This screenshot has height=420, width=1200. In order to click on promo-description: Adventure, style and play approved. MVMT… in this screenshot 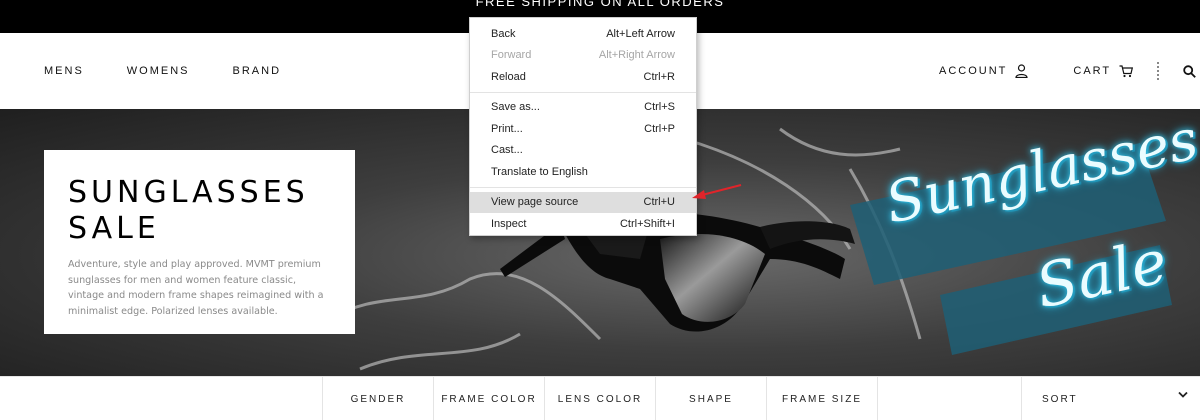, I will do `click(196, 288)`.